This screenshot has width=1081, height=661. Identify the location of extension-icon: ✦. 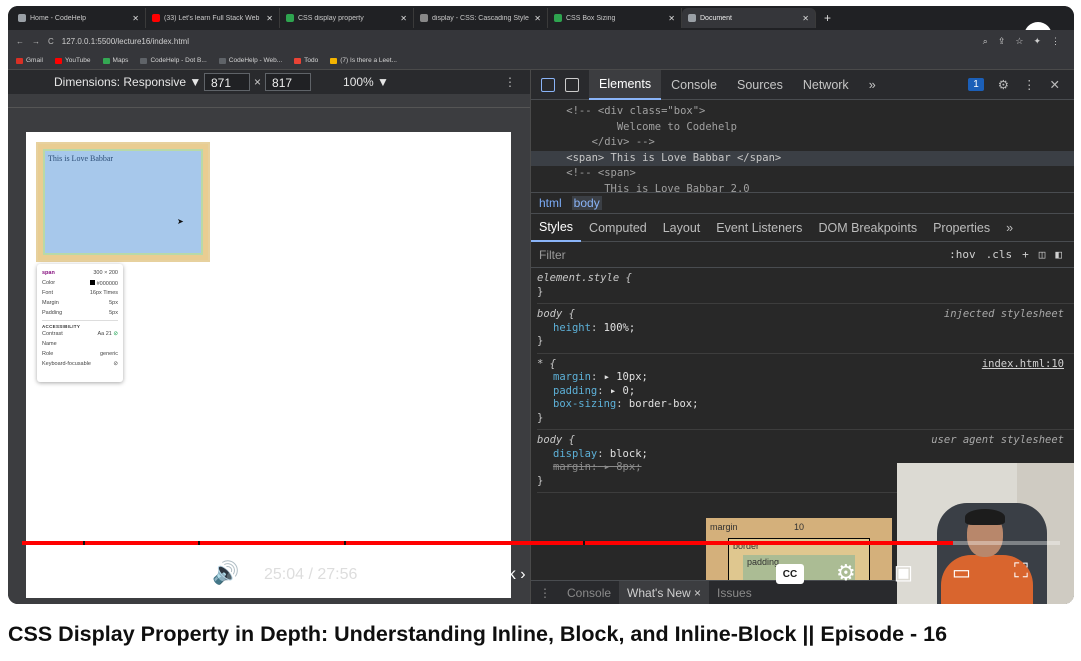
(1037, 41).